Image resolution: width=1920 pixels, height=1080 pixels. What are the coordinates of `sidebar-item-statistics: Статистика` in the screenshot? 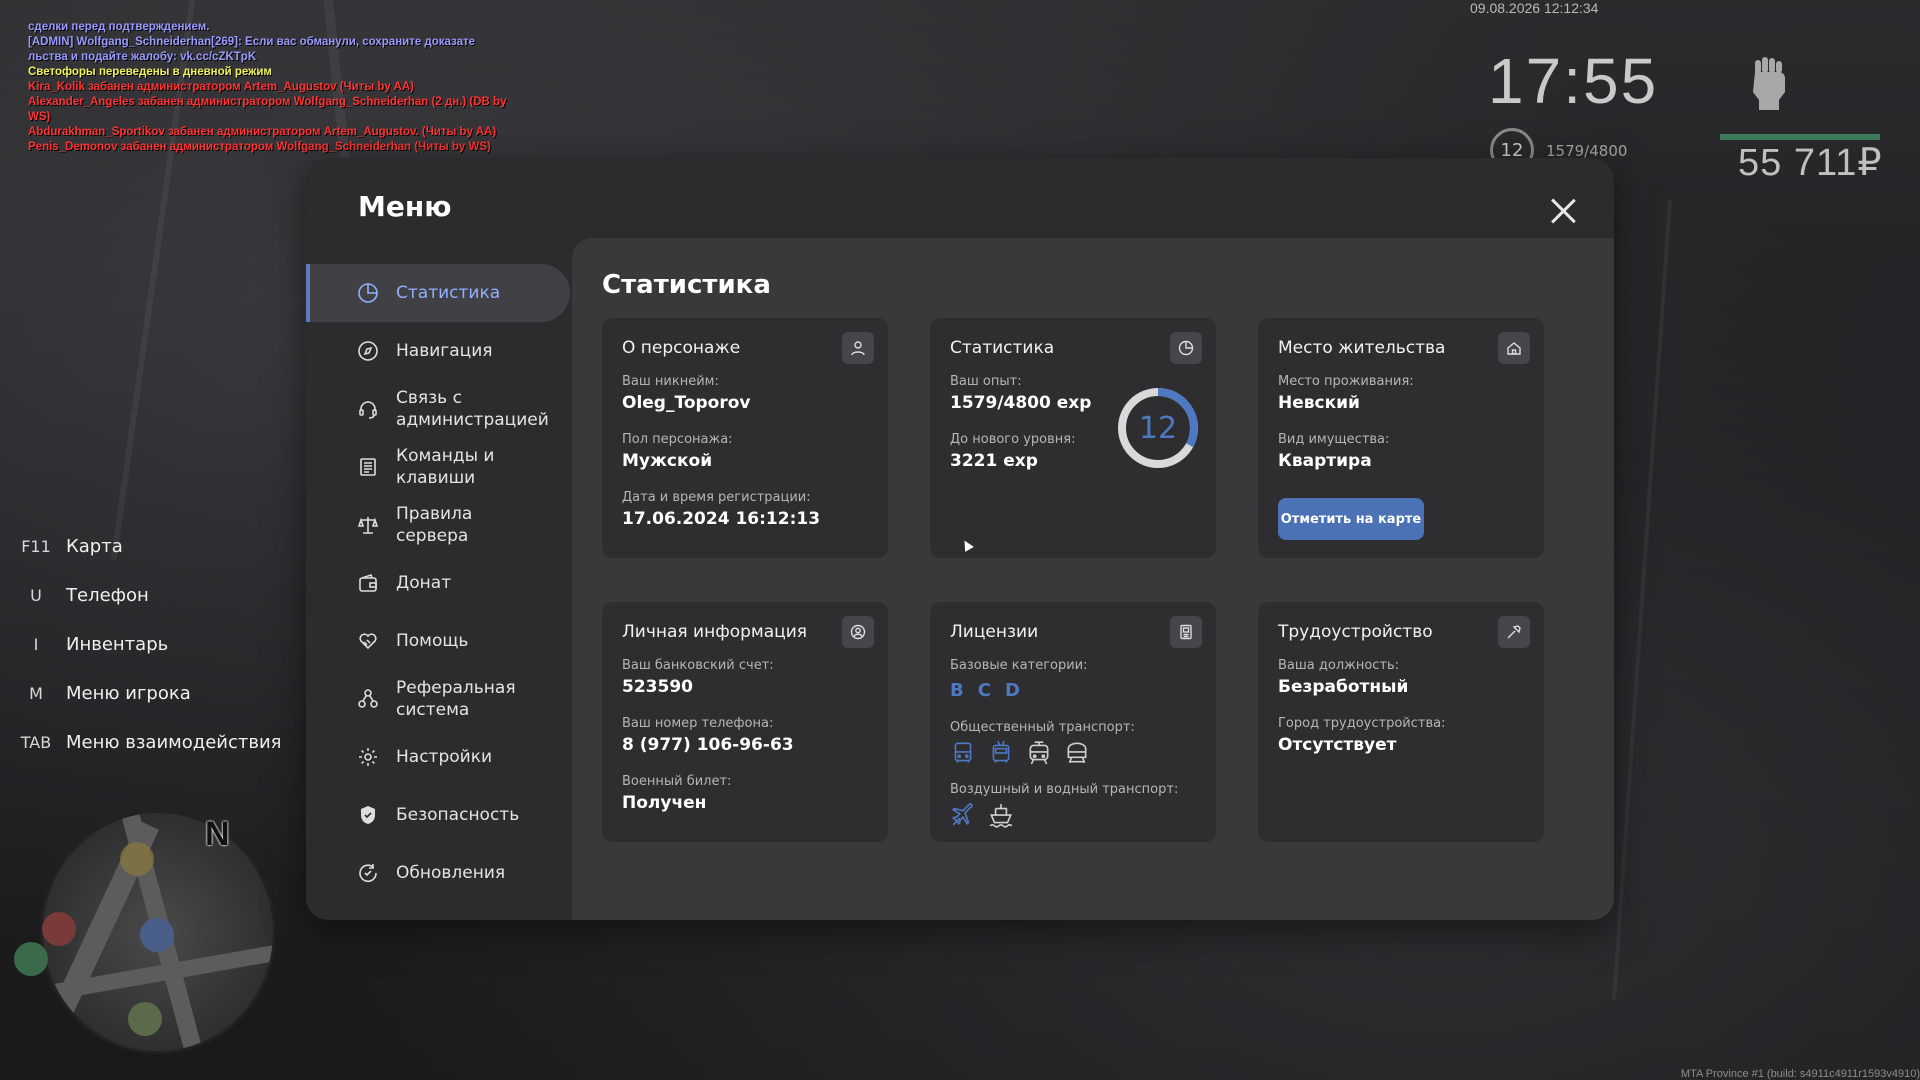 It's located at (438, 293).